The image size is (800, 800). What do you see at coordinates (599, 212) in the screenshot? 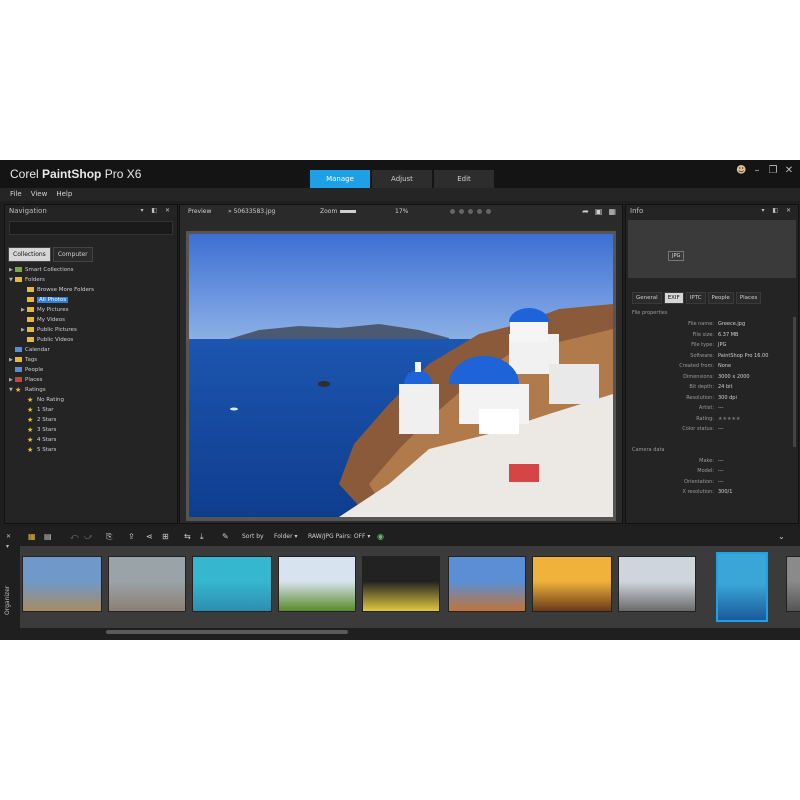
I see `single-view-icon: ▣` at bounding box center [599, 212].